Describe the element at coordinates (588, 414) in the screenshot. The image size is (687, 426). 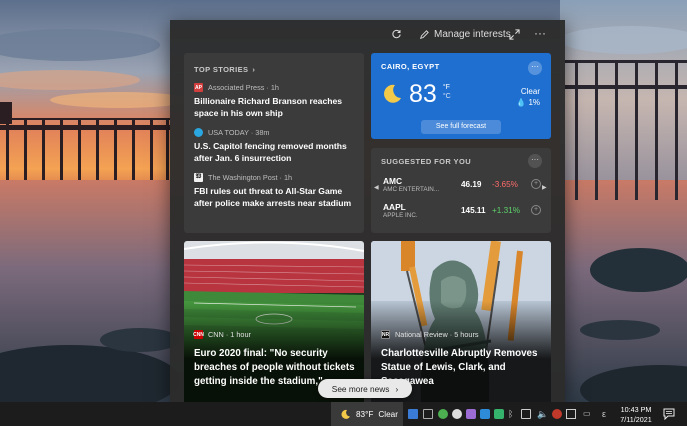
I see `network-icon: ▭` at that location.